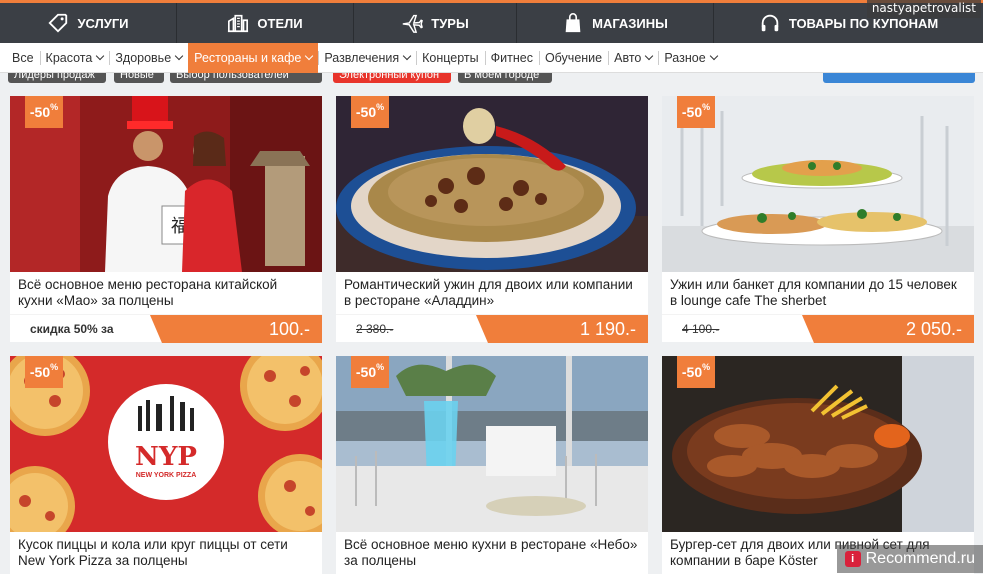 This screenshot has width=983, height=574. Describe the element at coordinates (923, 9) in the screenshot. I see `watermark-username: nastyapetrovalist` at that location.